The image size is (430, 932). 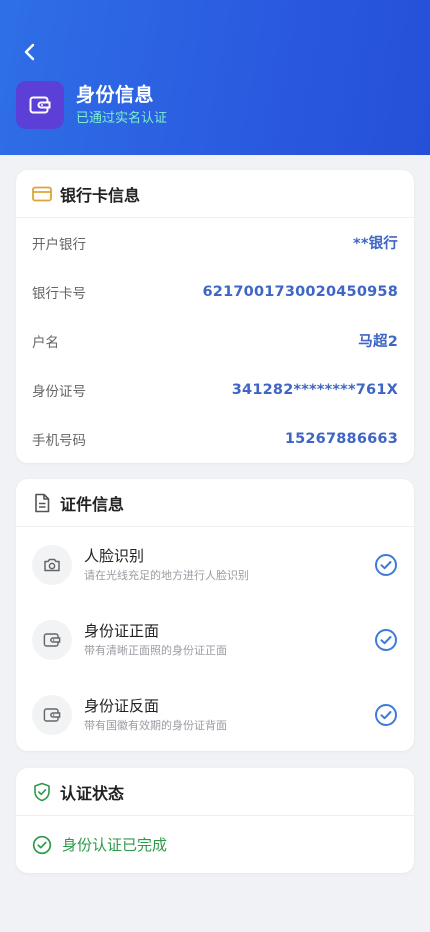 I want to click on info-value: **银行, so click(x=375, y=244).